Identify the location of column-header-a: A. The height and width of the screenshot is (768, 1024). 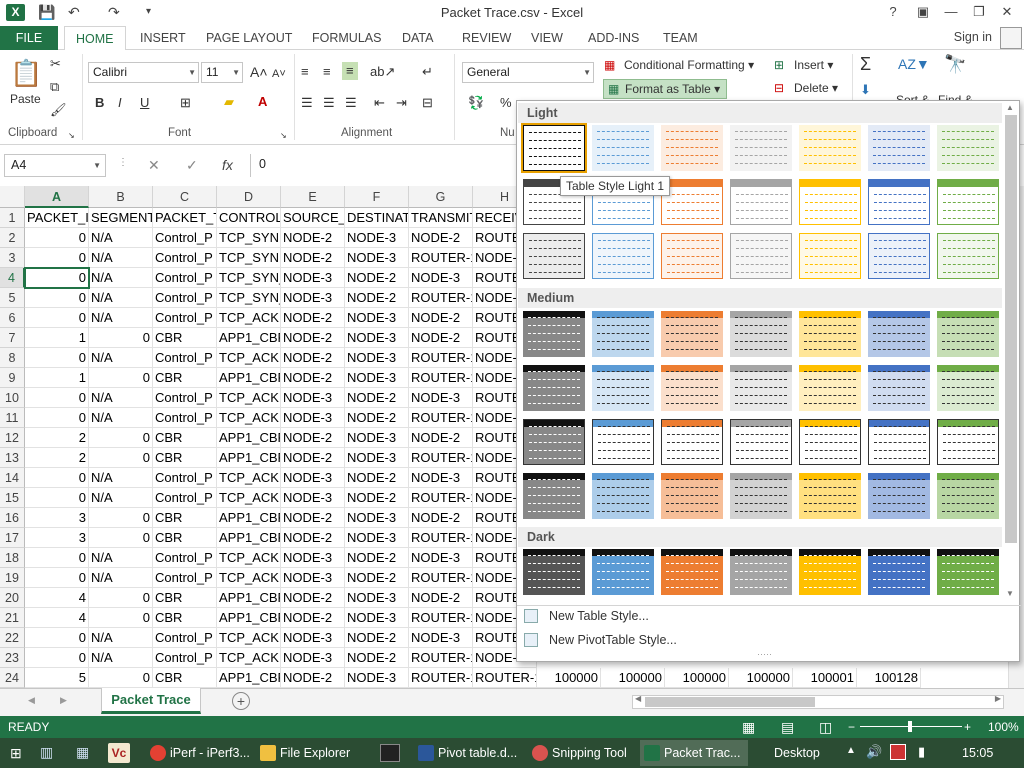
(57, 197).